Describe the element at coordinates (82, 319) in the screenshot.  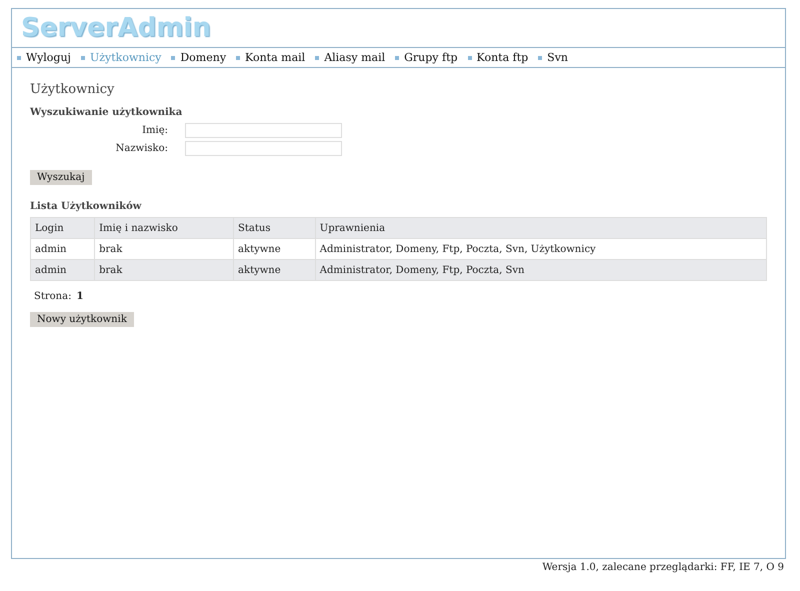
I see `new-user-button: Nowy użytkownik` at that location.